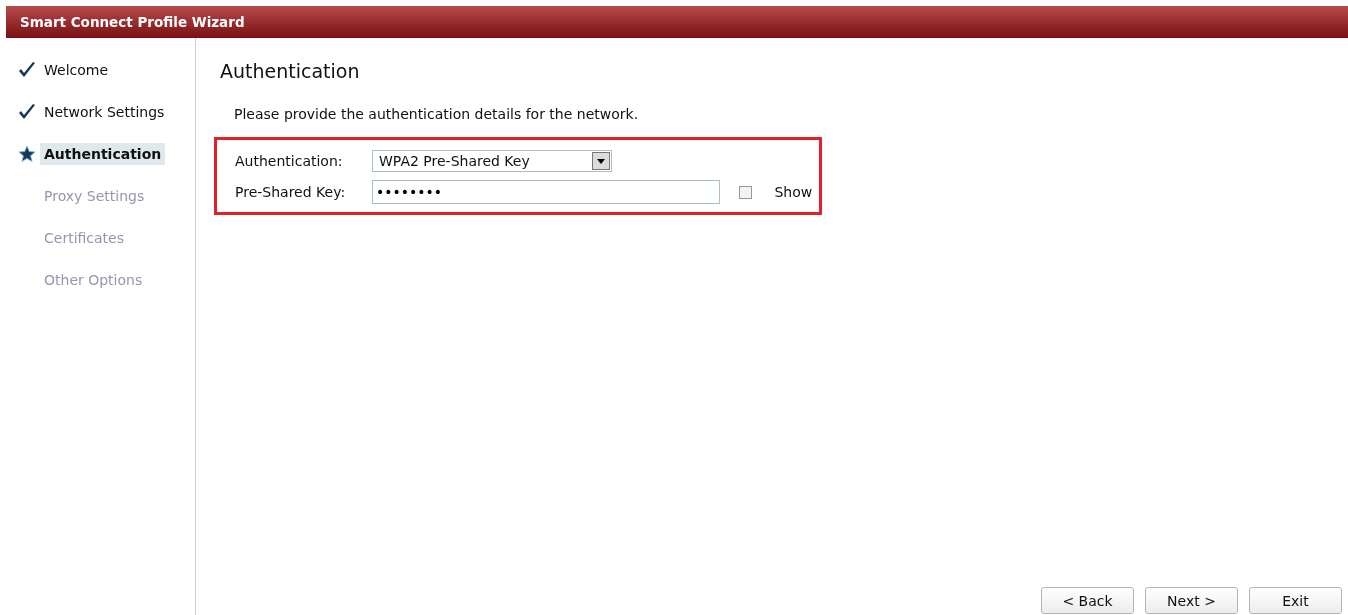  What do you see at coordinates (1295, 600) in the screenshot?
I see `wizard-button: Exit` at bounding box center [1295, 600].